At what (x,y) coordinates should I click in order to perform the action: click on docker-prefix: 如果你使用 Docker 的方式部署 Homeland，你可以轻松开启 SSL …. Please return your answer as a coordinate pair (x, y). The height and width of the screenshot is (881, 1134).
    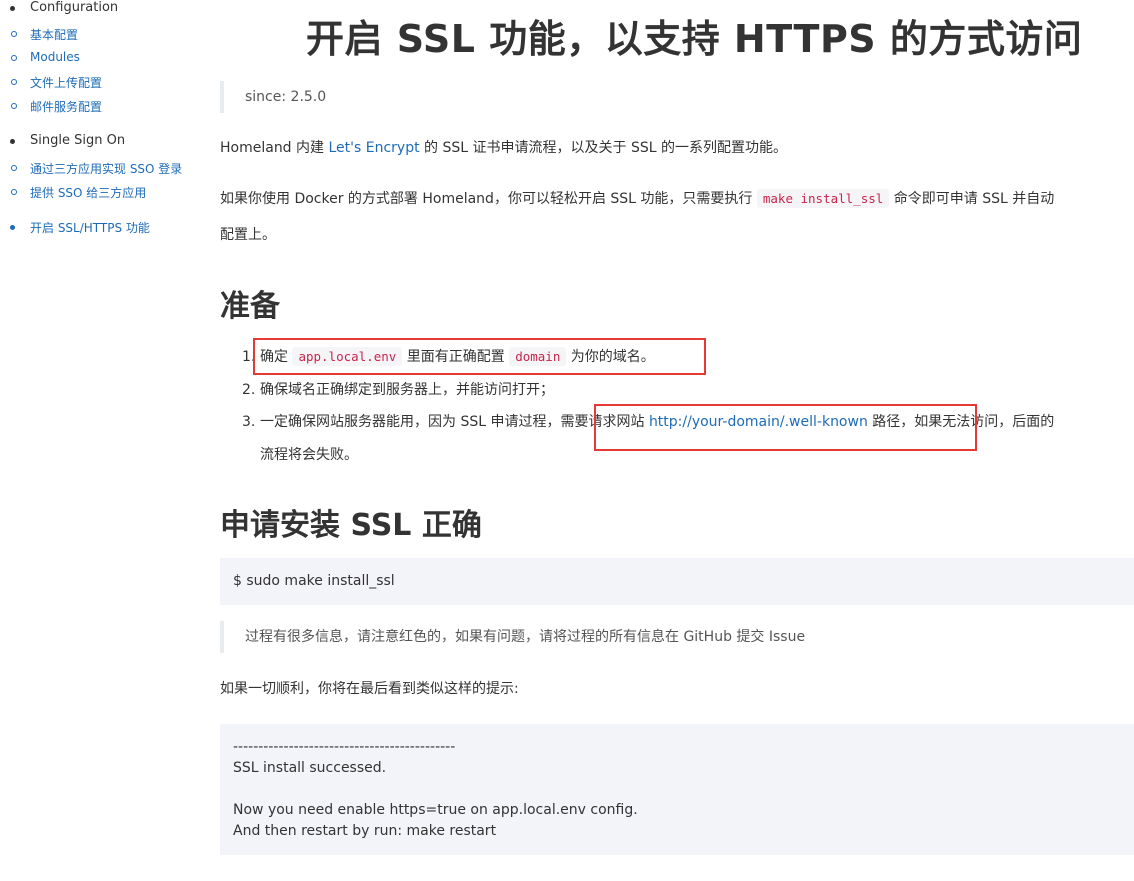
    Looking at the image, I should click on (488, 199).